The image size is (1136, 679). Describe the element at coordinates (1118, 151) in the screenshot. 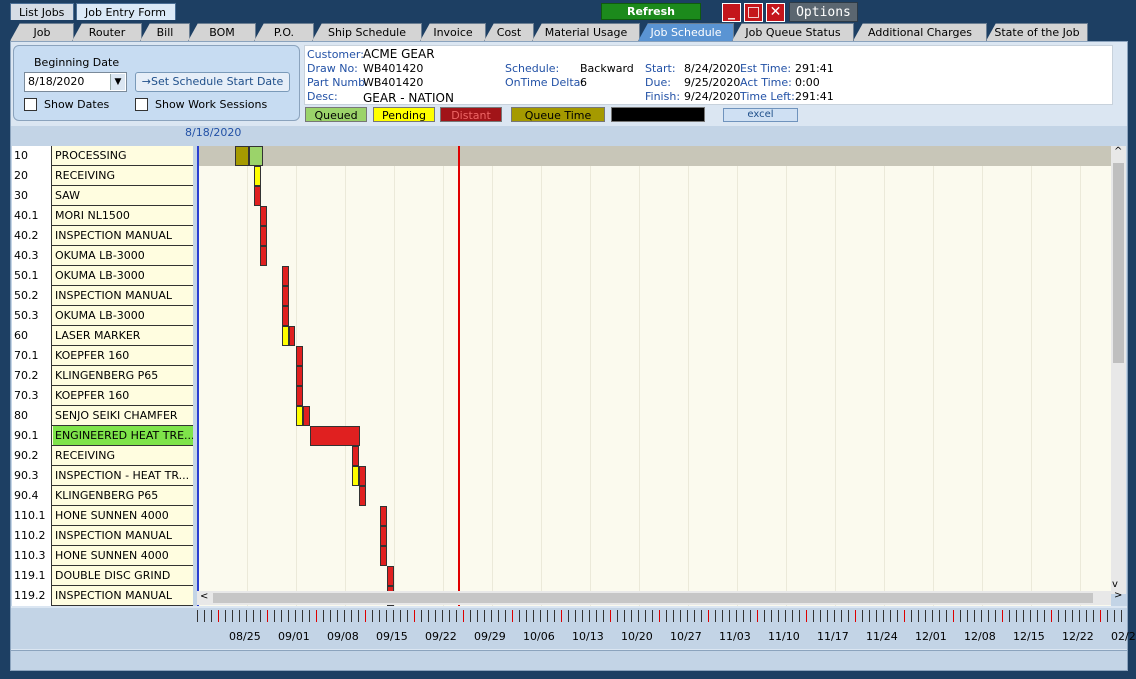

I see `scroll-up-icon: ^` at that location.